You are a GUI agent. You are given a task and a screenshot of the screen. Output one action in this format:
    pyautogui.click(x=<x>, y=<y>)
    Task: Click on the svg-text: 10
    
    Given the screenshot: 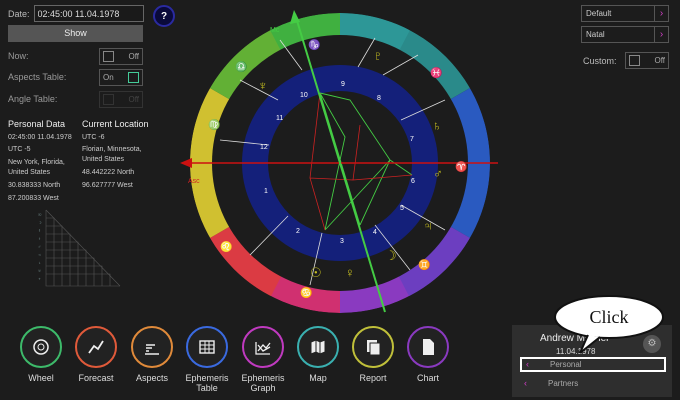 What is the action you would take?
    pyautogui.click(x=304, y=95)
    